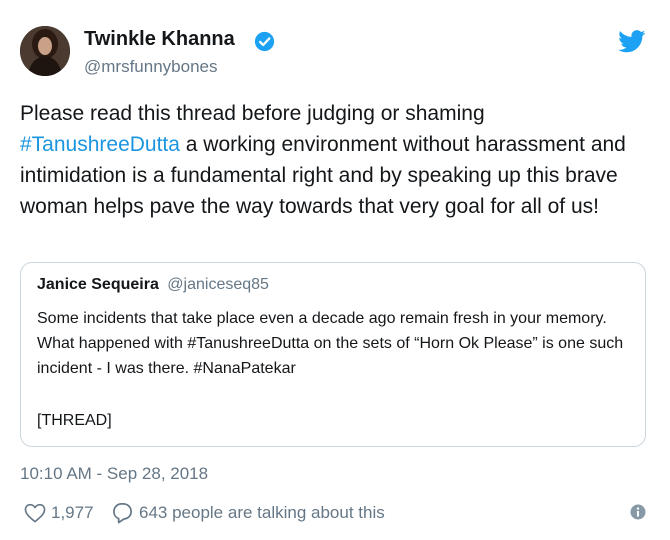 Image resolution: width=670 pixels, height=540 pixels. I want to click on avatar, so click(45, 51).